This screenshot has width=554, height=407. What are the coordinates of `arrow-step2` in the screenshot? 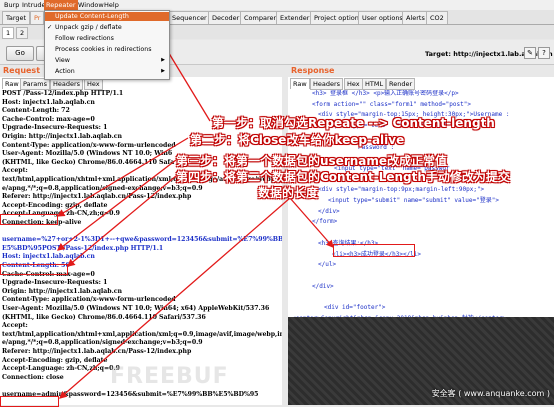 It's located at (122, 177).